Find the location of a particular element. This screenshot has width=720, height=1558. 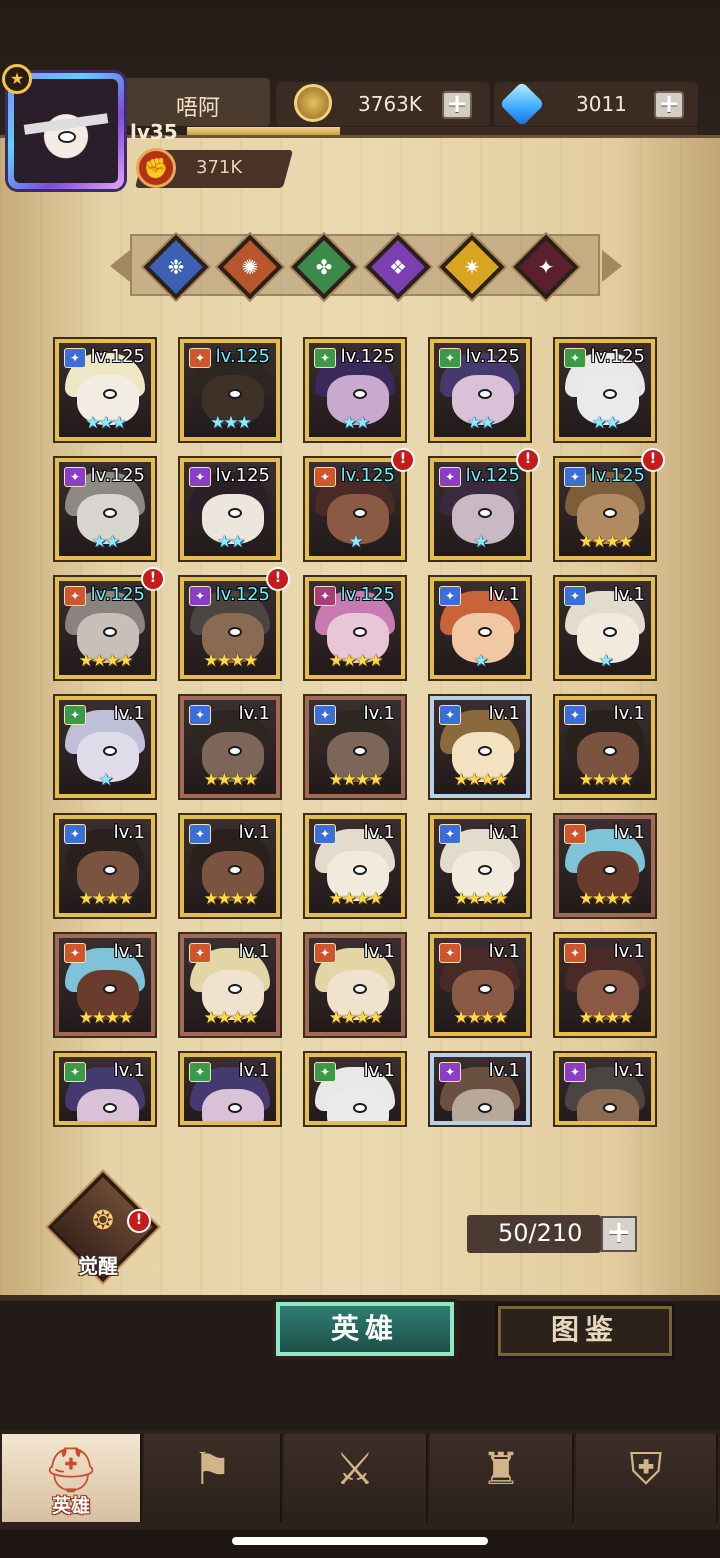

tab-codex: 图鉴 is located at coordinates (585, 1331).